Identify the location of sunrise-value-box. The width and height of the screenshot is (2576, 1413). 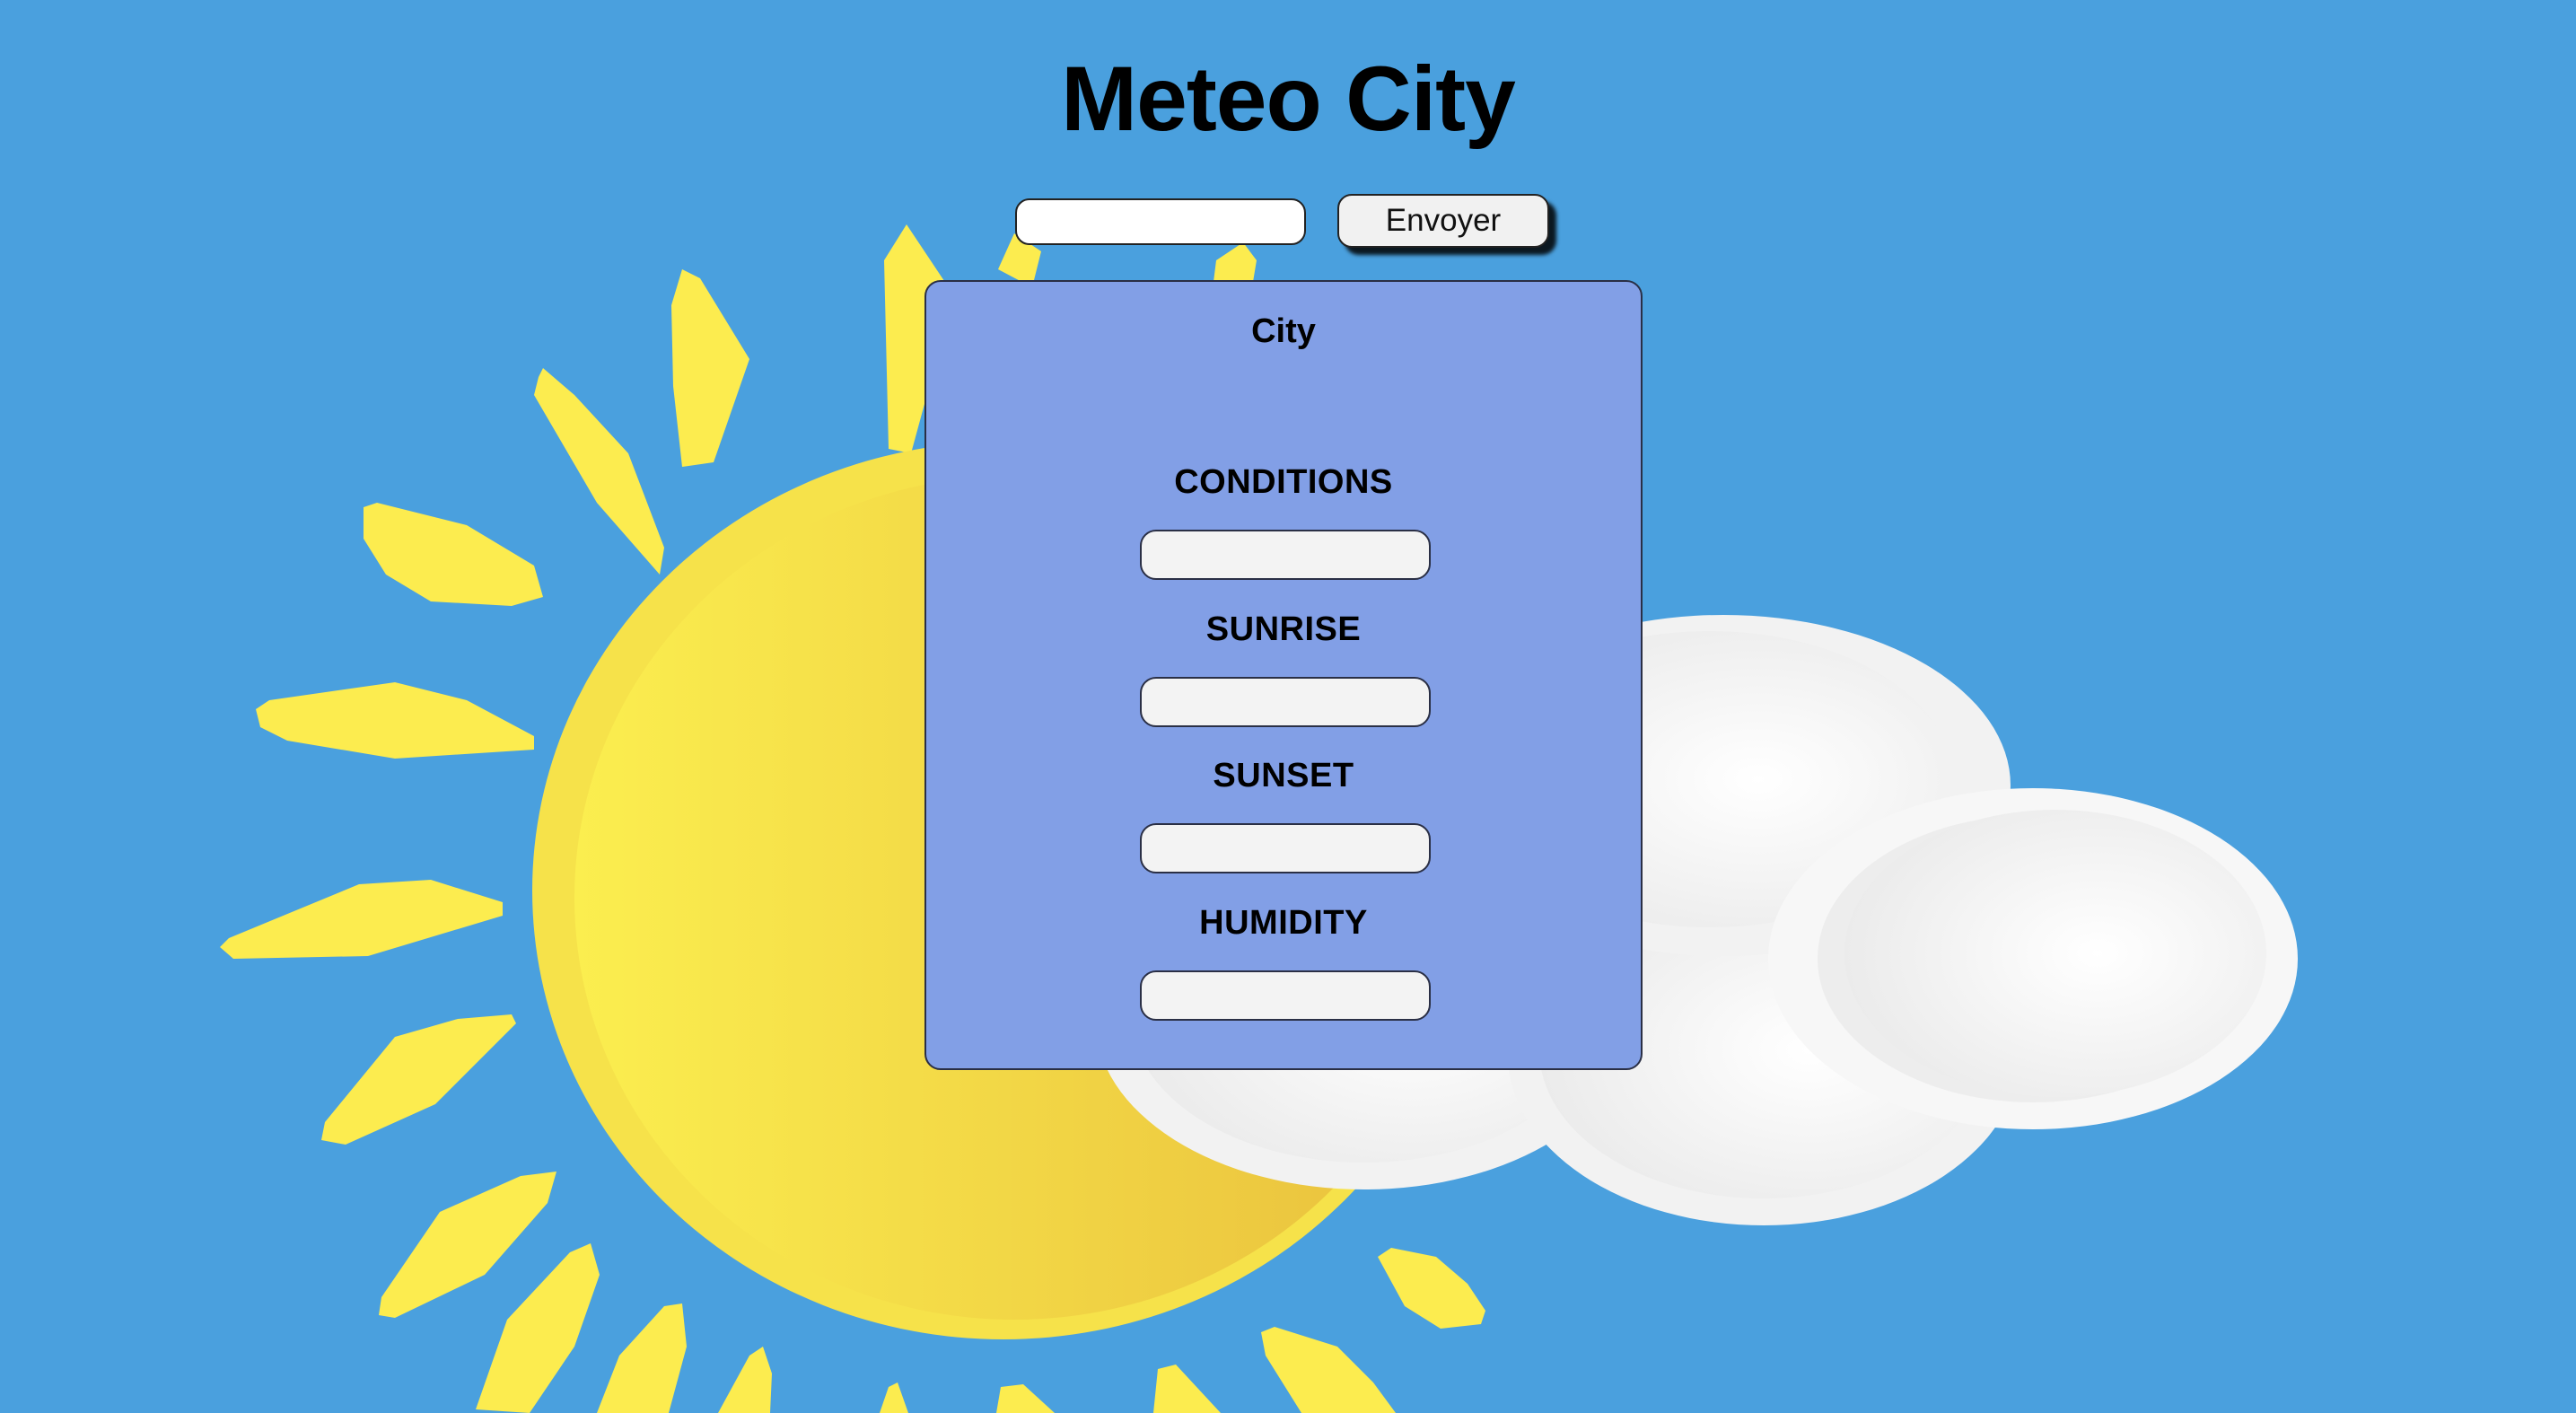
(1285, 702).